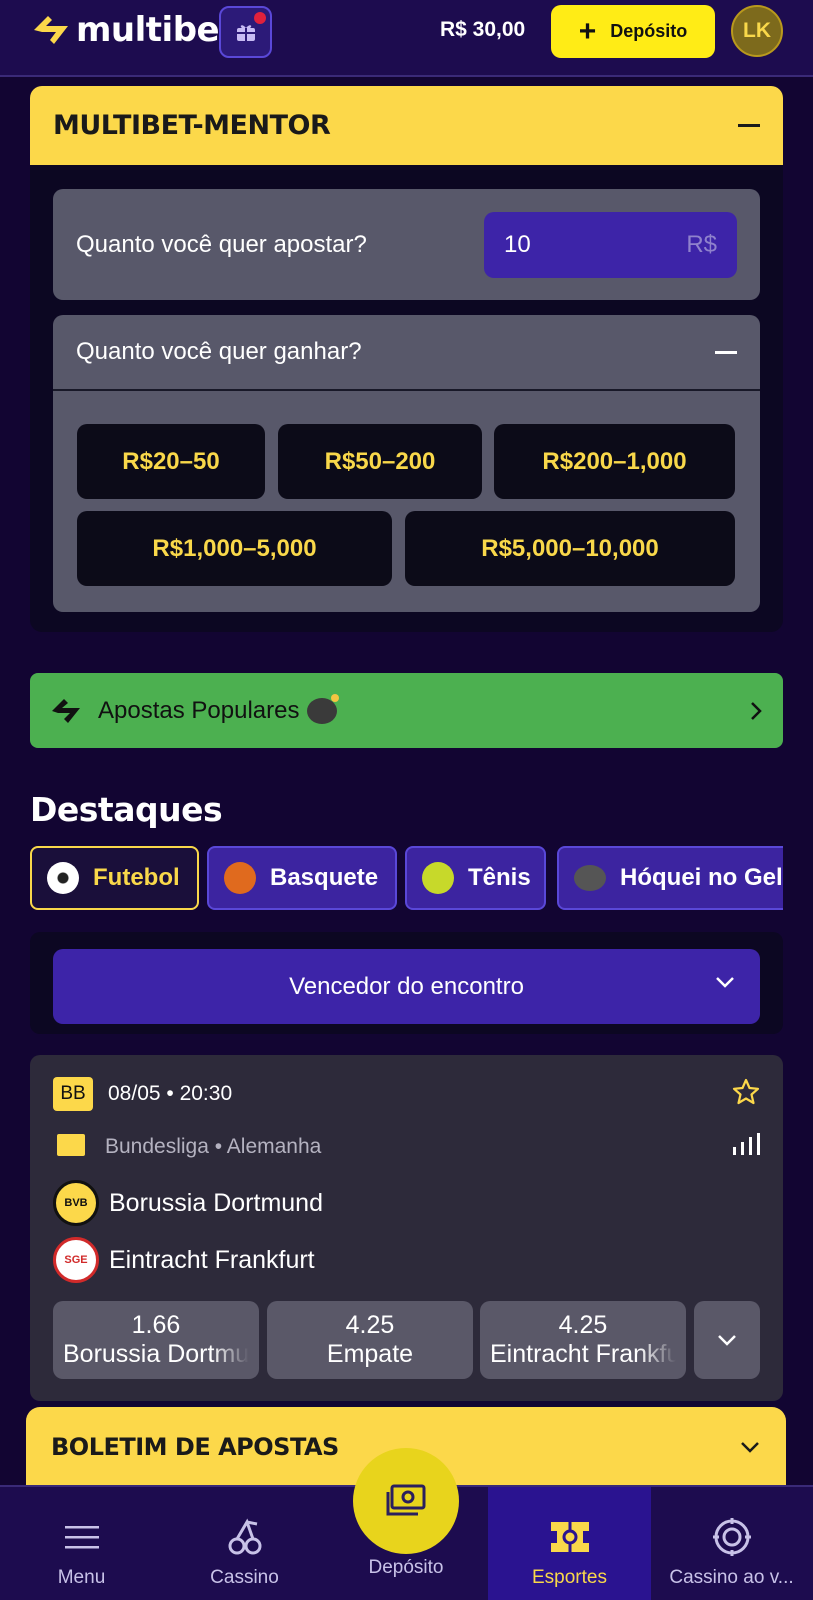 The image size is (813, 1600). I want to click on odd-button-away: 4.25 Eintracht Frankfurt, so click(583, 1340).